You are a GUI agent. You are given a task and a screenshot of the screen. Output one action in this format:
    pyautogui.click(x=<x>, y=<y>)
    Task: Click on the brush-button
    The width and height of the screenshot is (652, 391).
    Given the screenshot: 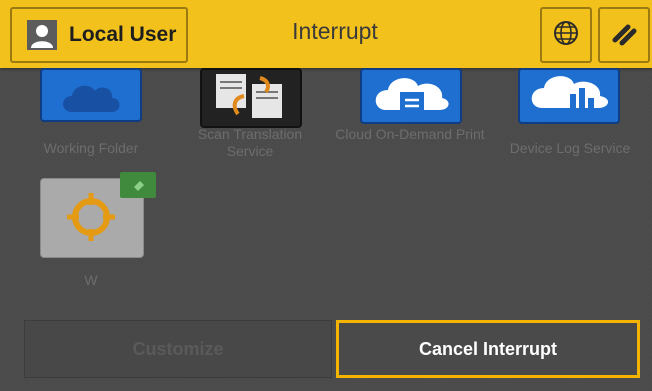 What is the action you would take?
    pyautogui.click(x=624, y=35)
    